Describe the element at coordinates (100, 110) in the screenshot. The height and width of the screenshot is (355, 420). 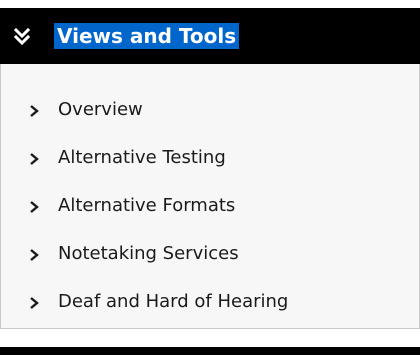
I see `list-item-label: Overview` at that location.